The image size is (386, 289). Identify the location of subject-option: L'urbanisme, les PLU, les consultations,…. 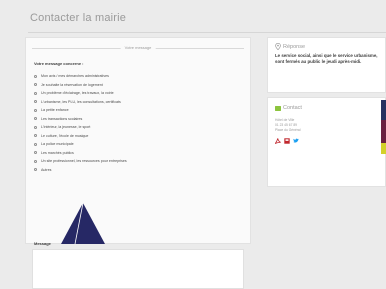
(80, 102).